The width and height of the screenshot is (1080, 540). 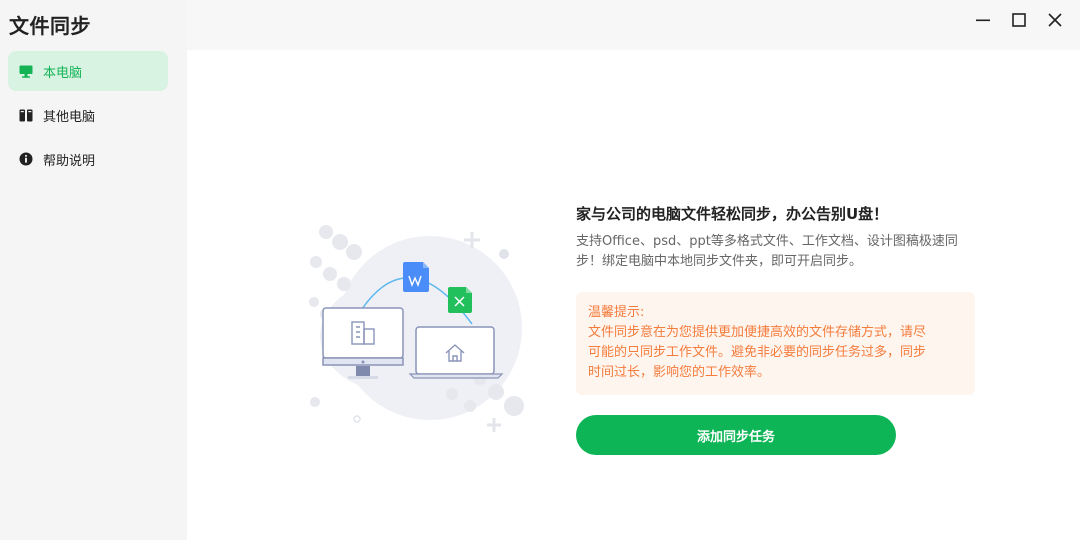 I want to click on tip-text-line: 时间过长，影响您的工作效率。, so click(x=679, y=372).